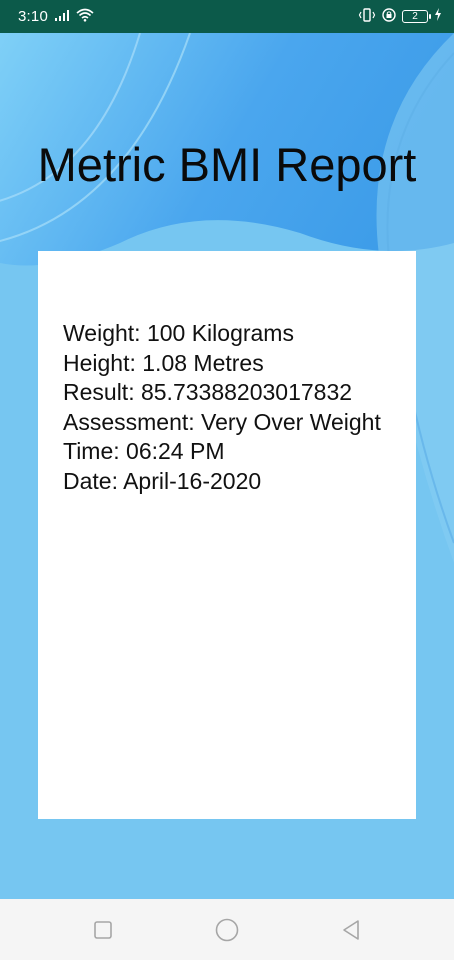  What do you see at coordinates (178, 333) in the screenshot?
I see `weight-line: Weight: 100 Kilograms` at bounding box center [178, 333].